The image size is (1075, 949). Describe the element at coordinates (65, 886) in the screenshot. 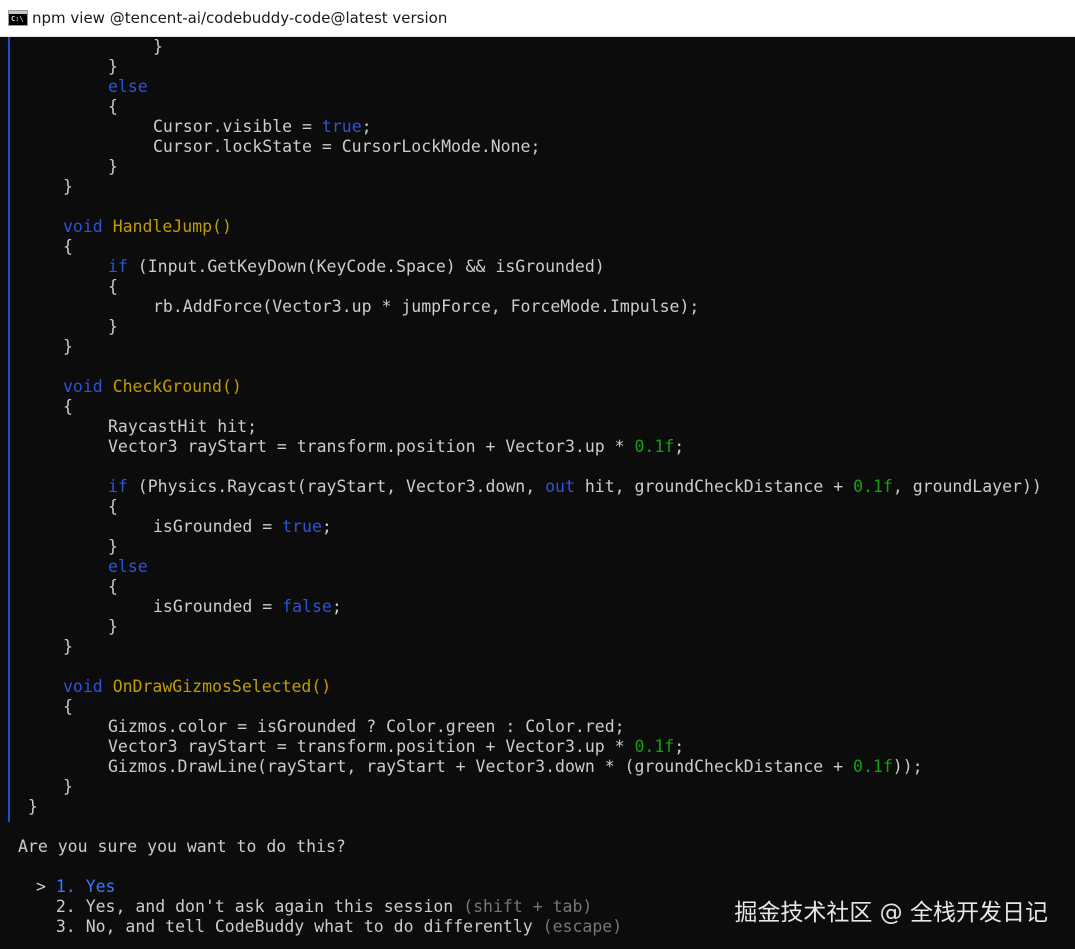

I see `option-number: 1.` at that location.